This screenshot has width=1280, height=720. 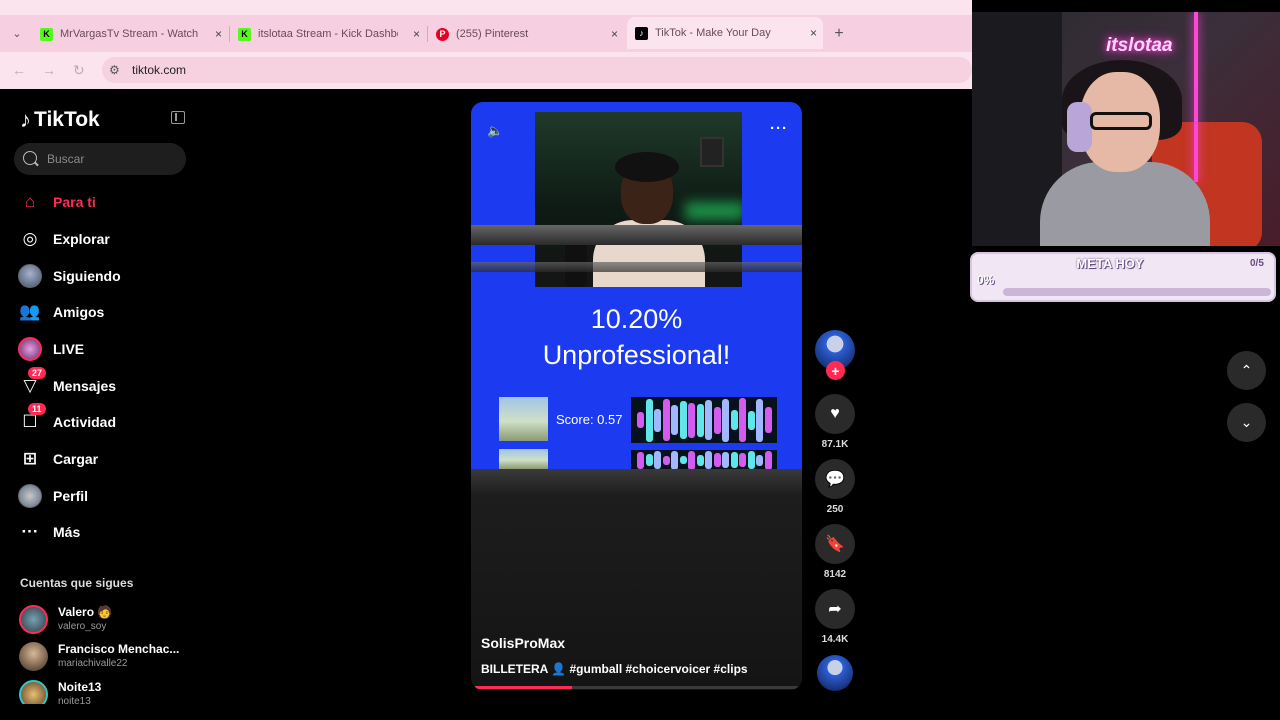 What do you see at coordinates (713, 33) in the screenshot?
I see `tab-title: TikTok - Make Your Day` at bounding box center [713, 33].